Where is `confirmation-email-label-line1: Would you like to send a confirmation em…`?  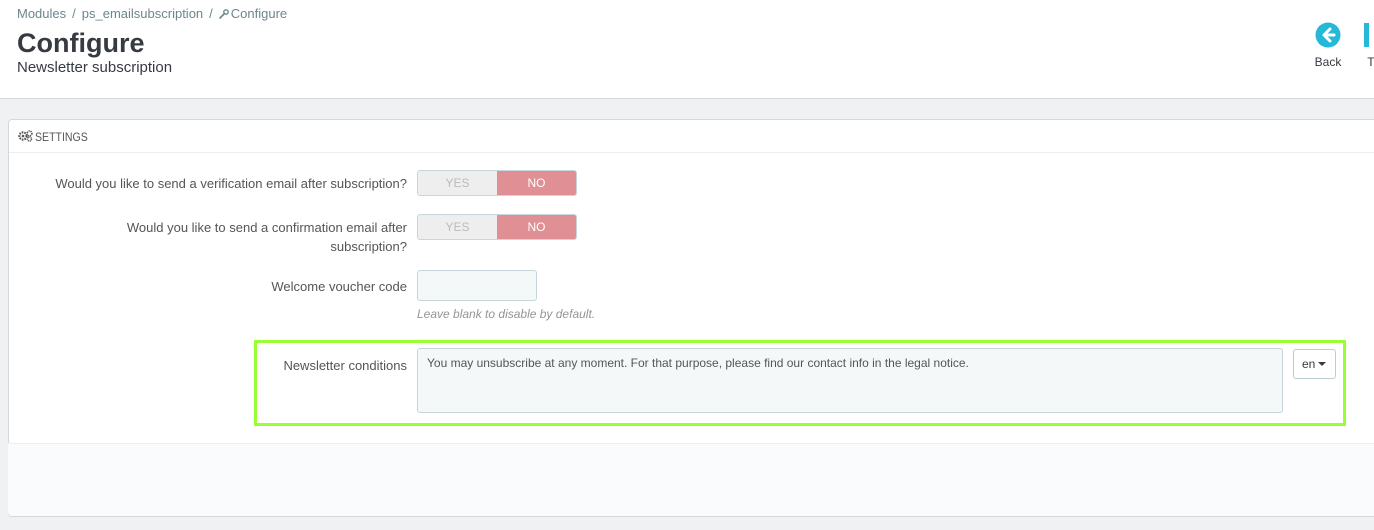
confirmation-email-label-line1: Would you like to send a confirmation em… is located at coordinates (266, 227).